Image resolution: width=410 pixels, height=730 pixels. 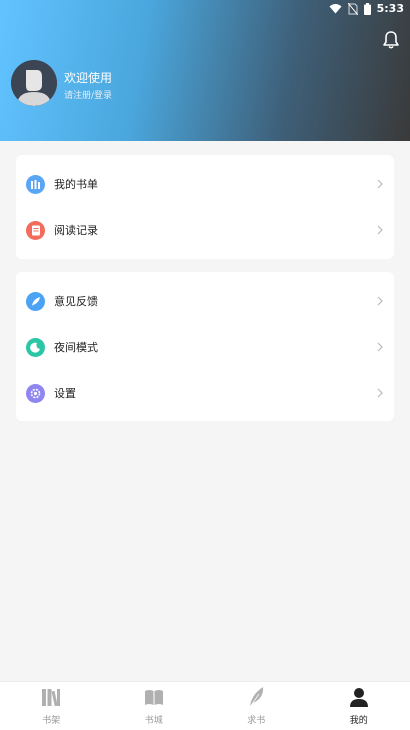 I want to click on menu-item-night-mode: 夜间模式, so click(x=205, y=347).